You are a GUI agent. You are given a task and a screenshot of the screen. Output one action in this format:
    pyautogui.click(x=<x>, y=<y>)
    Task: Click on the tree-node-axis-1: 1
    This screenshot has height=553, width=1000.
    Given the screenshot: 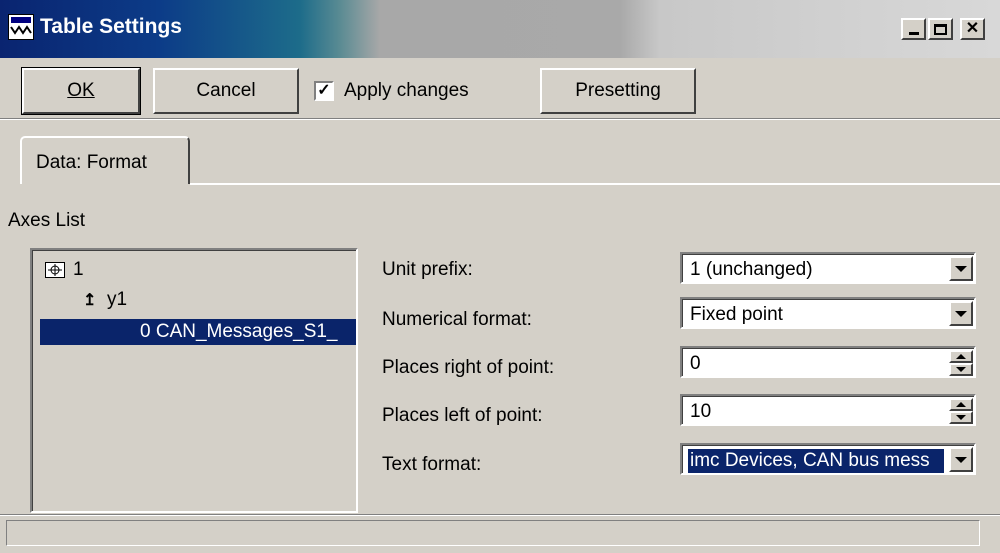 What is the action you would take?
    pyautogui.click(x=64, y=270)
    